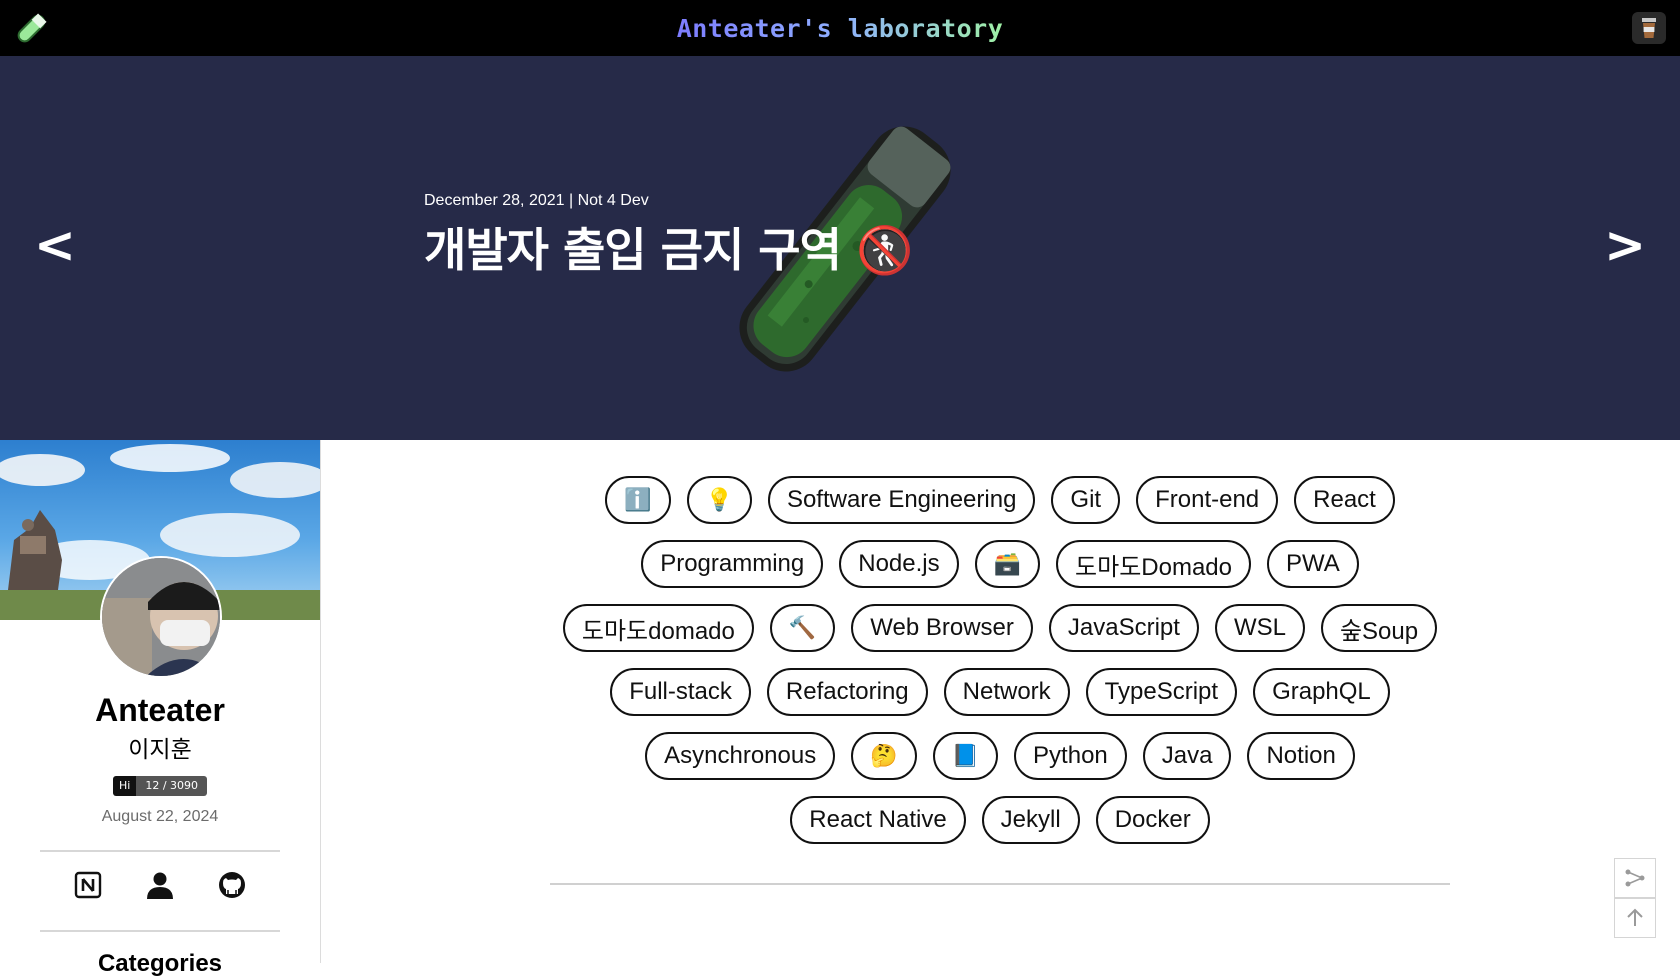 This screenshot has height=978, width=1680. Describe the element at coordinates (1007, 564) in the screenshot. I see `tag-card-box: 🗃️` at that location.